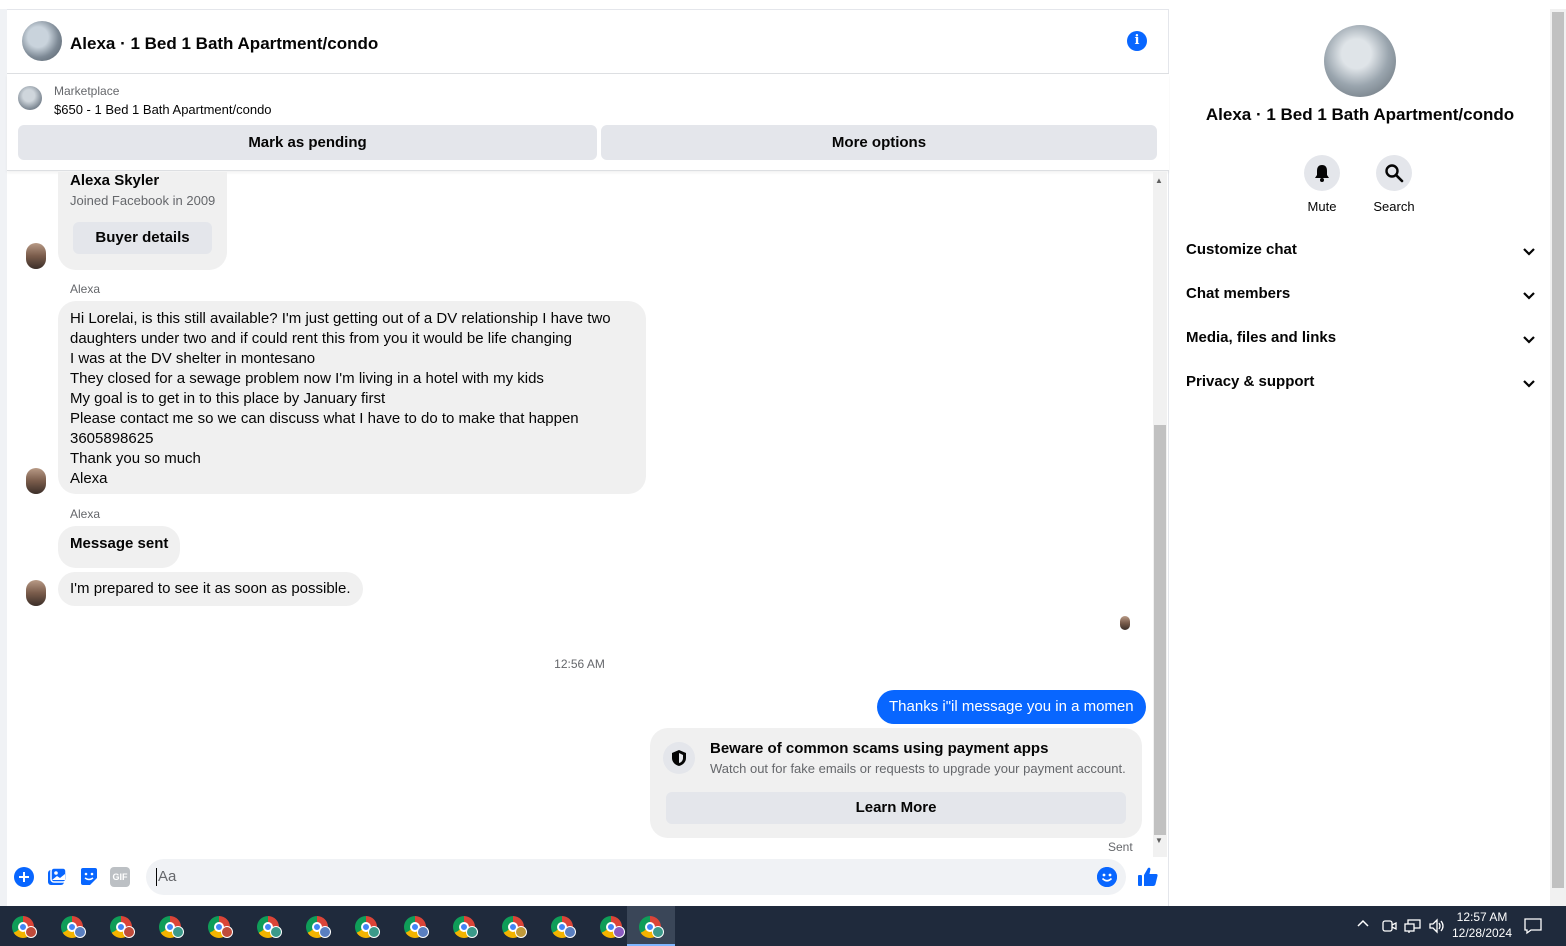 The image size is (1566, 946). Describe the element at coordinates (87, 91) in the screenshot. I see `marketplace-label: Marketplace` at that location.